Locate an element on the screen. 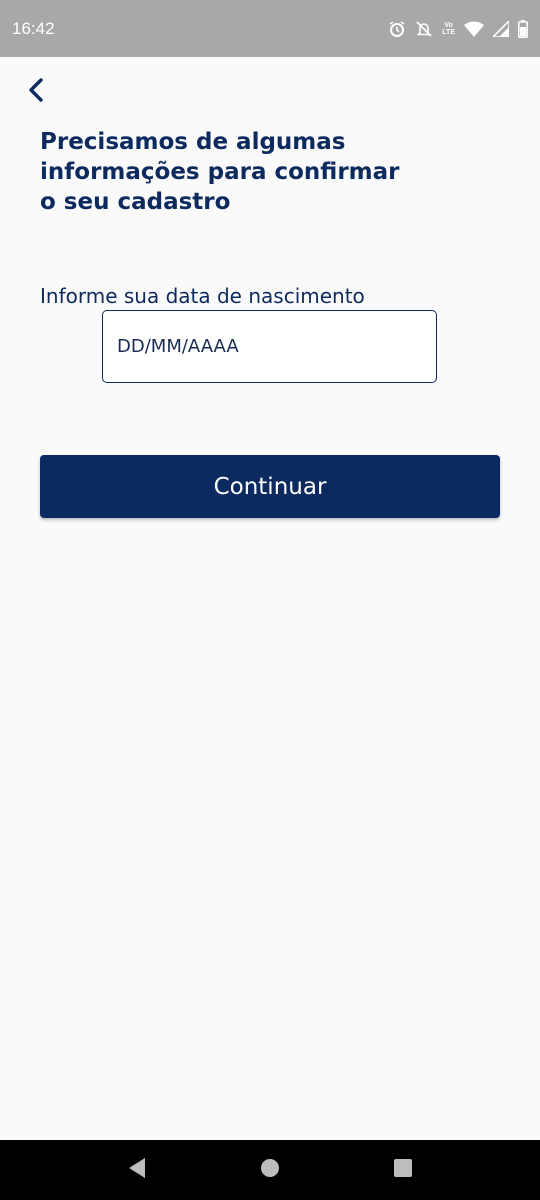 This screenshot has height=1200, width=540. nav-recents-button is located at coordinates (403, 1170).